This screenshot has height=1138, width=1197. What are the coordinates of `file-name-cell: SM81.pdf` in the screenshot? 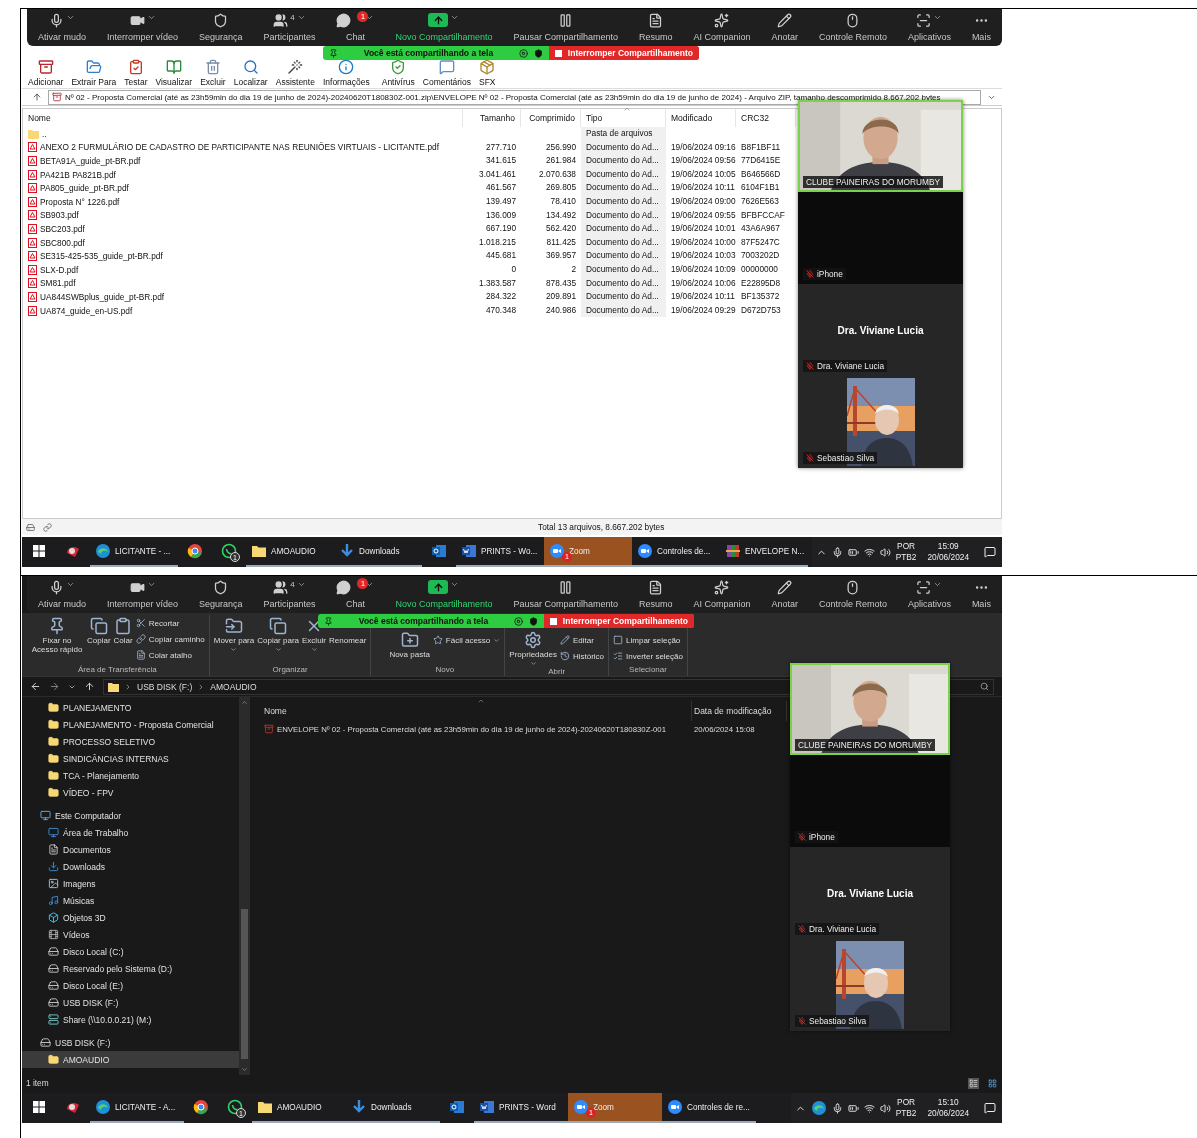 It's located at (243, 283).